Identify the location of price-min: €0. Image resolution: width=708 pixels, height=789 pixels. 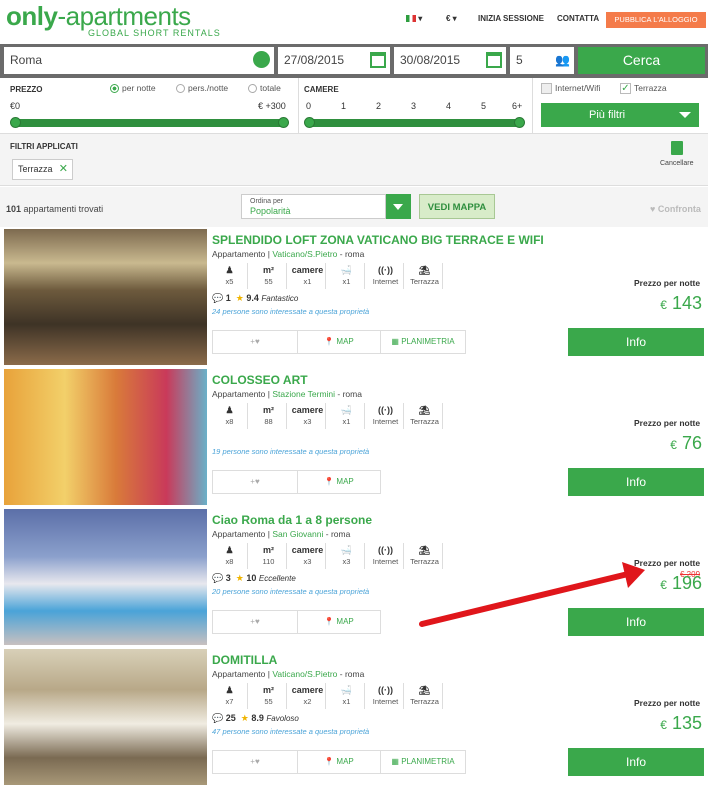
(15, 106).